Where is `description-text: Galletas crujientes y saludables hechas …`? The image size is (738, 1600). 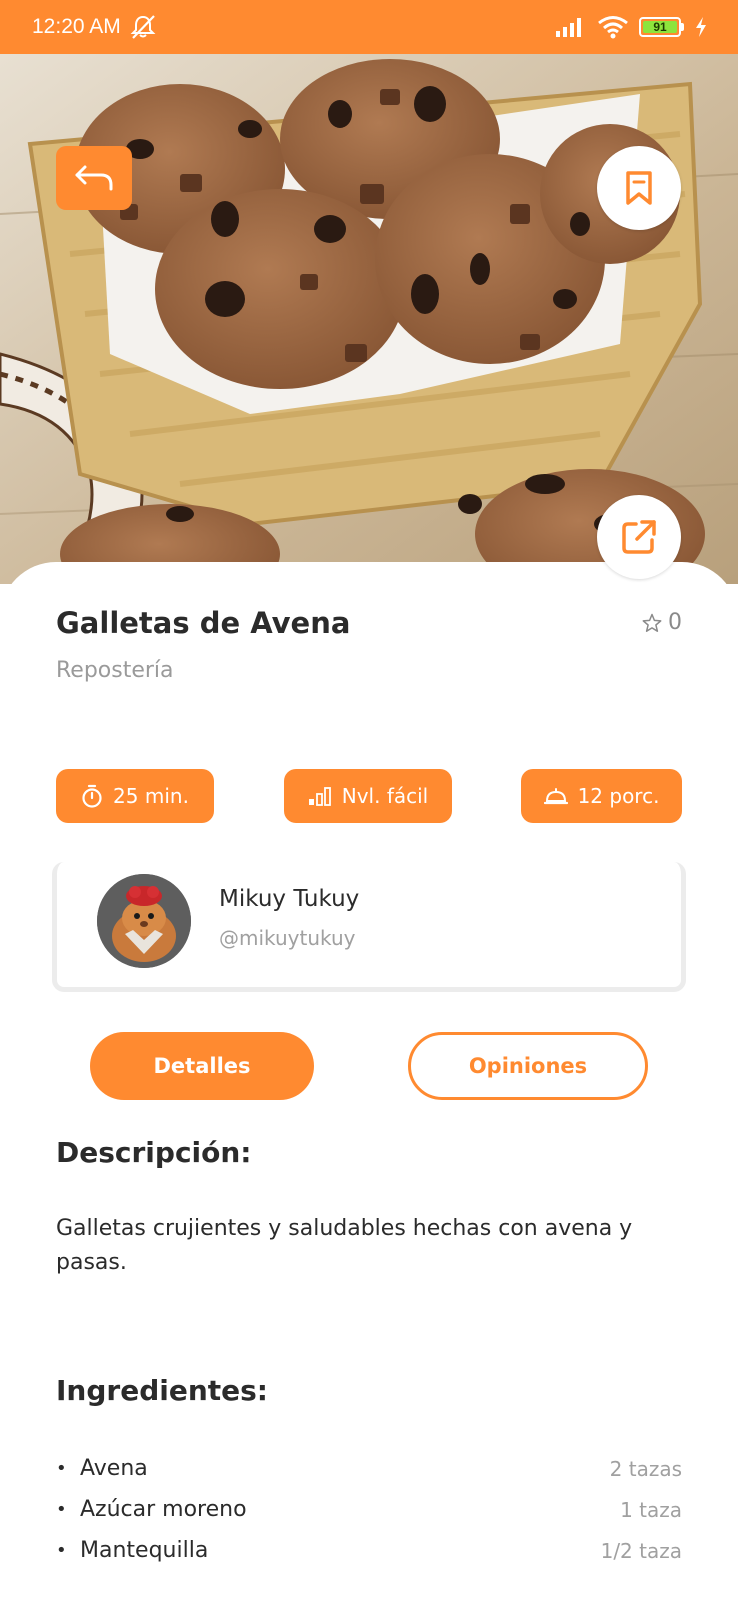 description-text: Galletas crujientes y saludables hechas … is located at coordinates (344, 1245).